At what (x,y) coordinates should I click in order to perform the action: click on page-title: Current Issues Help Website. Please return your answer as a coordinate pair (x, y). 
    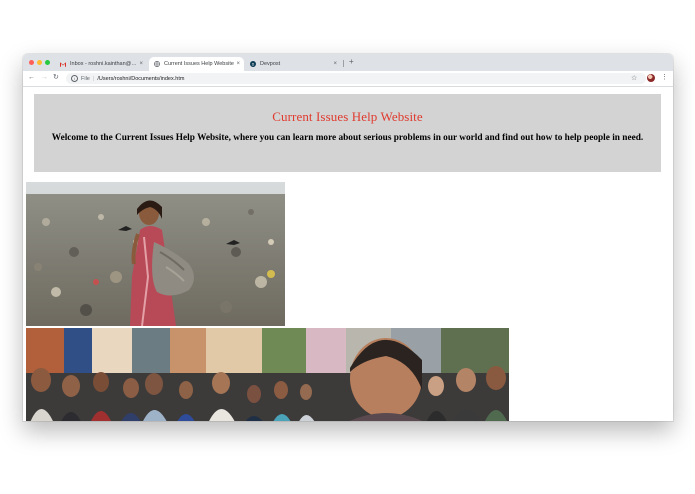
    Looking at the image, I should click on (347, 116).